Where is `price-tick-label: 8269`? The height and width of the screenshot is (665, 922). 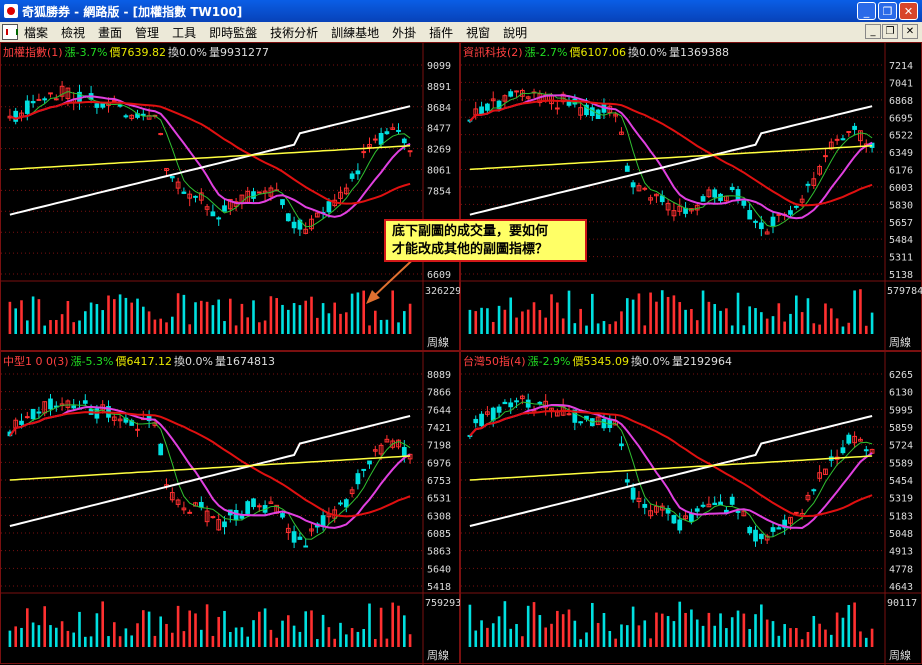
price-tick-label: 8269 is located at coordinates (439, 150).